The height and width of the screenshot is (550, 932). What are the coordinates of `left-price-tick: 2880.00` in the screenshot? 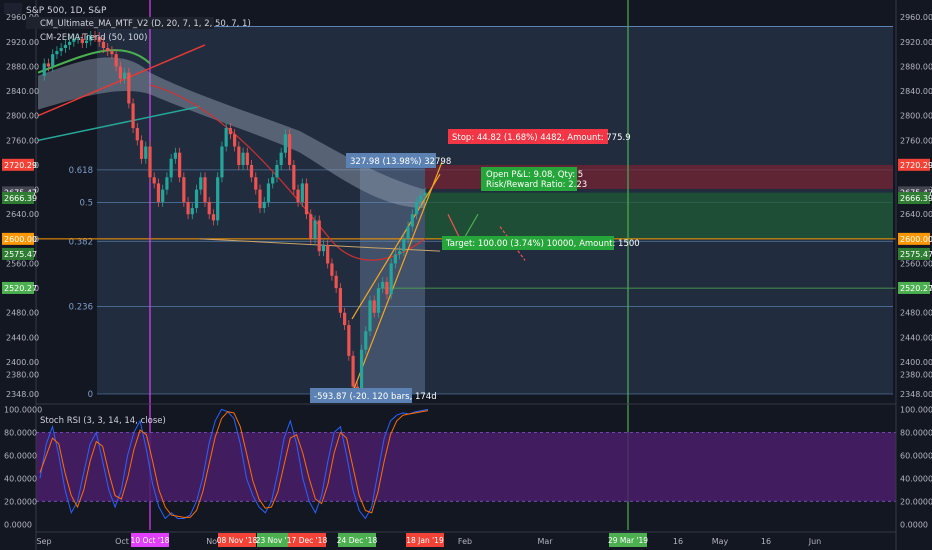 It's located at (22, 66).